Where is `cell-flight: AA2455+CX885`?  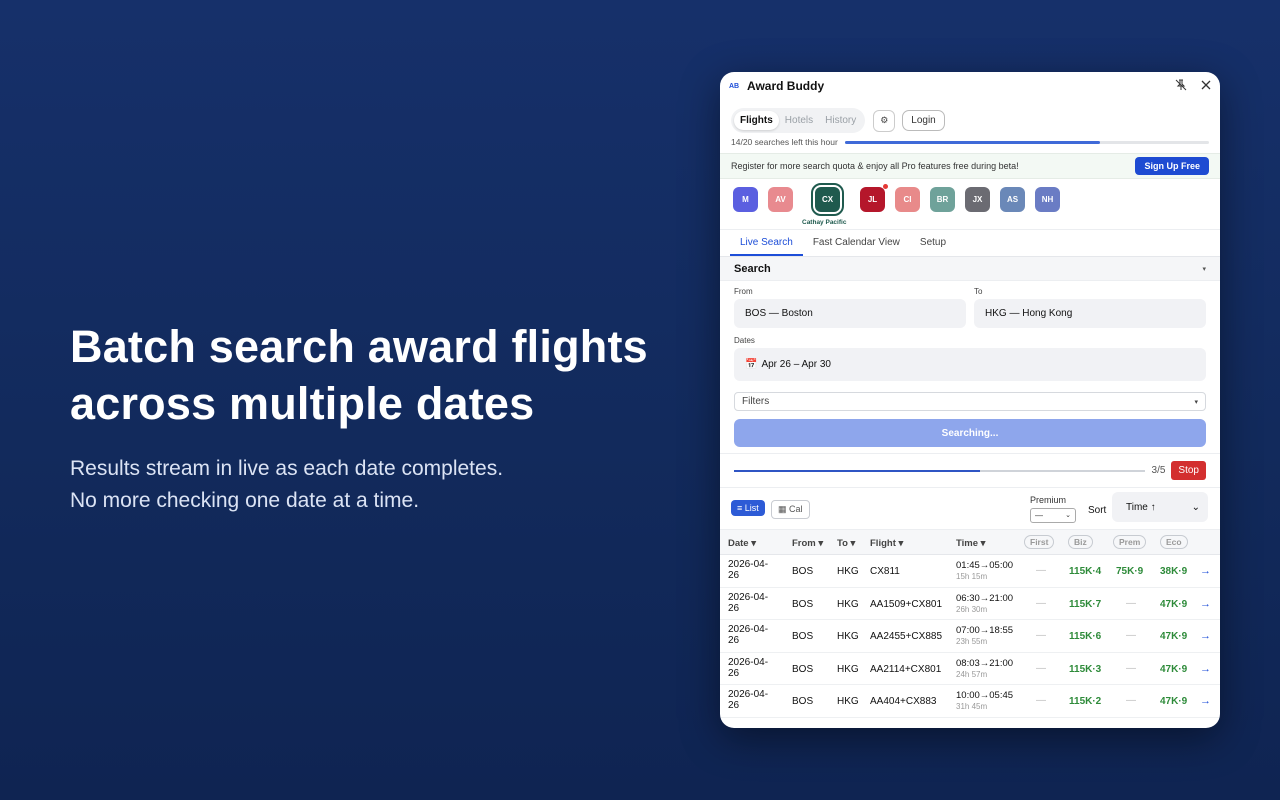
cell-flight: AA2455+CX885 is located at coordinates (906, 636).